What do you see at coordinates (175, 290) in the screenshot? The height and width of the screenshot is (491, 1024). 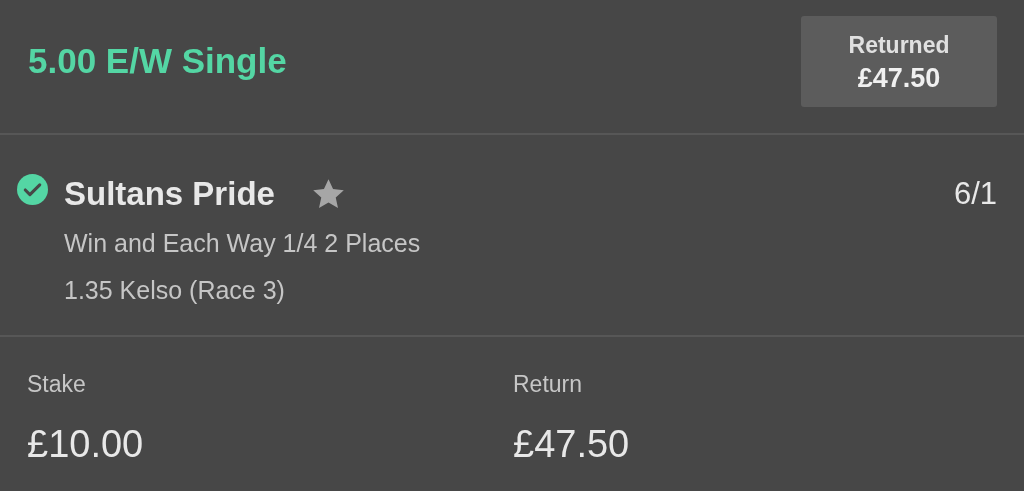 I see `event-text: 1.35 Kelso (Race 3)` at bounding box center [175, 290].